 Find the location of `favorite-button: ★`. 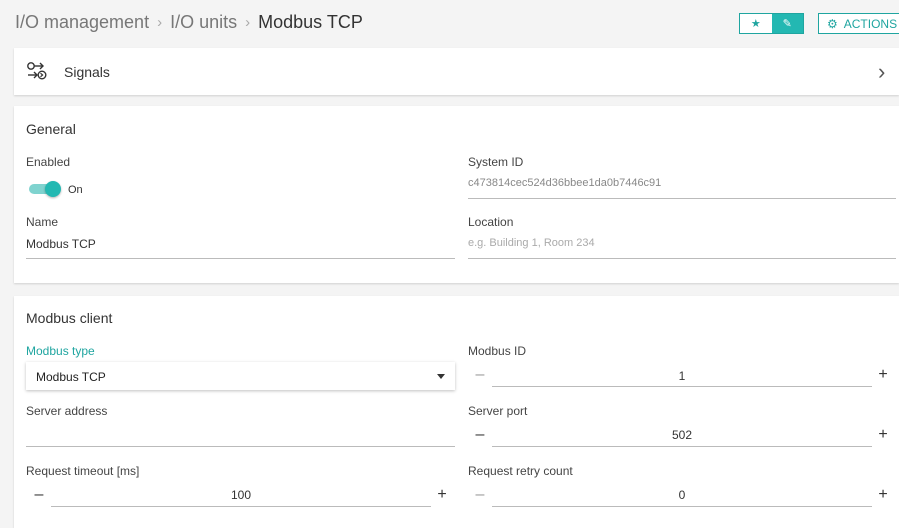

favorite-button: ★ is located at coordinates (756, 23).